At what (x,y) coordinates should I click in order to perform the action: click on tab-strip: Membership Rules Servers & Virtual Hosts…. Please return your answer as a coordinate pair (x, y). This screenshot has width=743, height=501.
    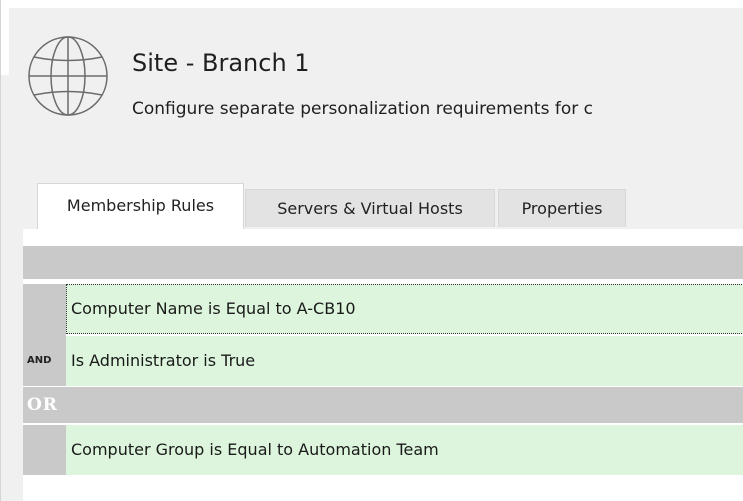
    Looking at the image, I should click on (383, 206).